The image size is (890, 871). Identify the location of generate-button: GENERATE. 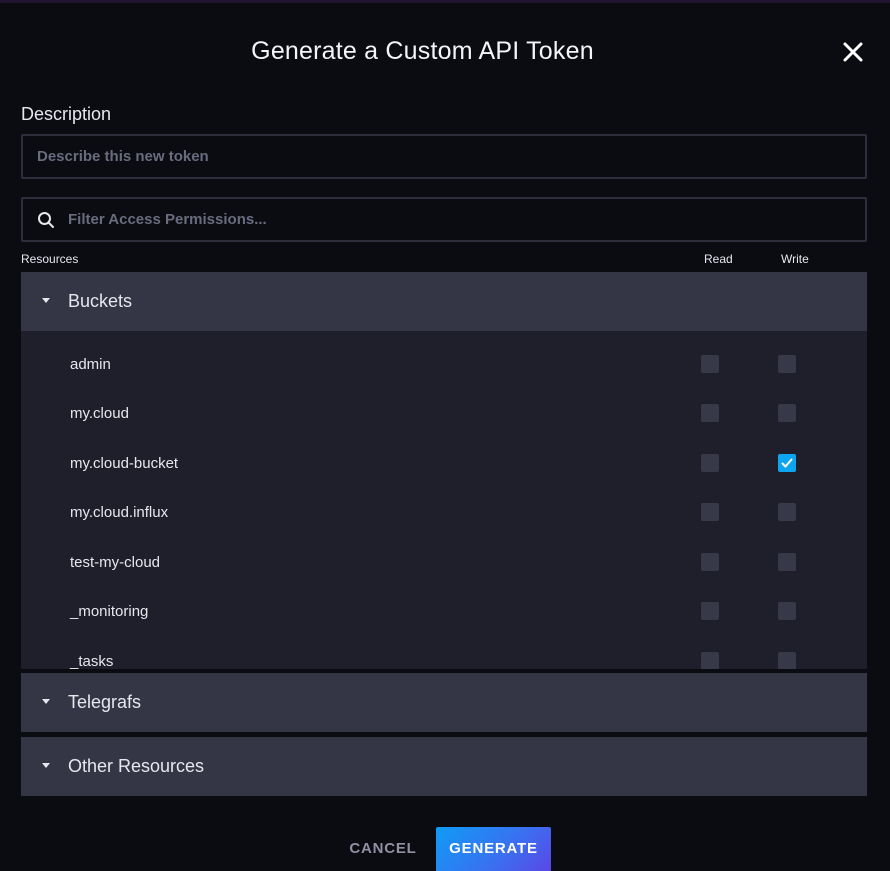
(493, 849).